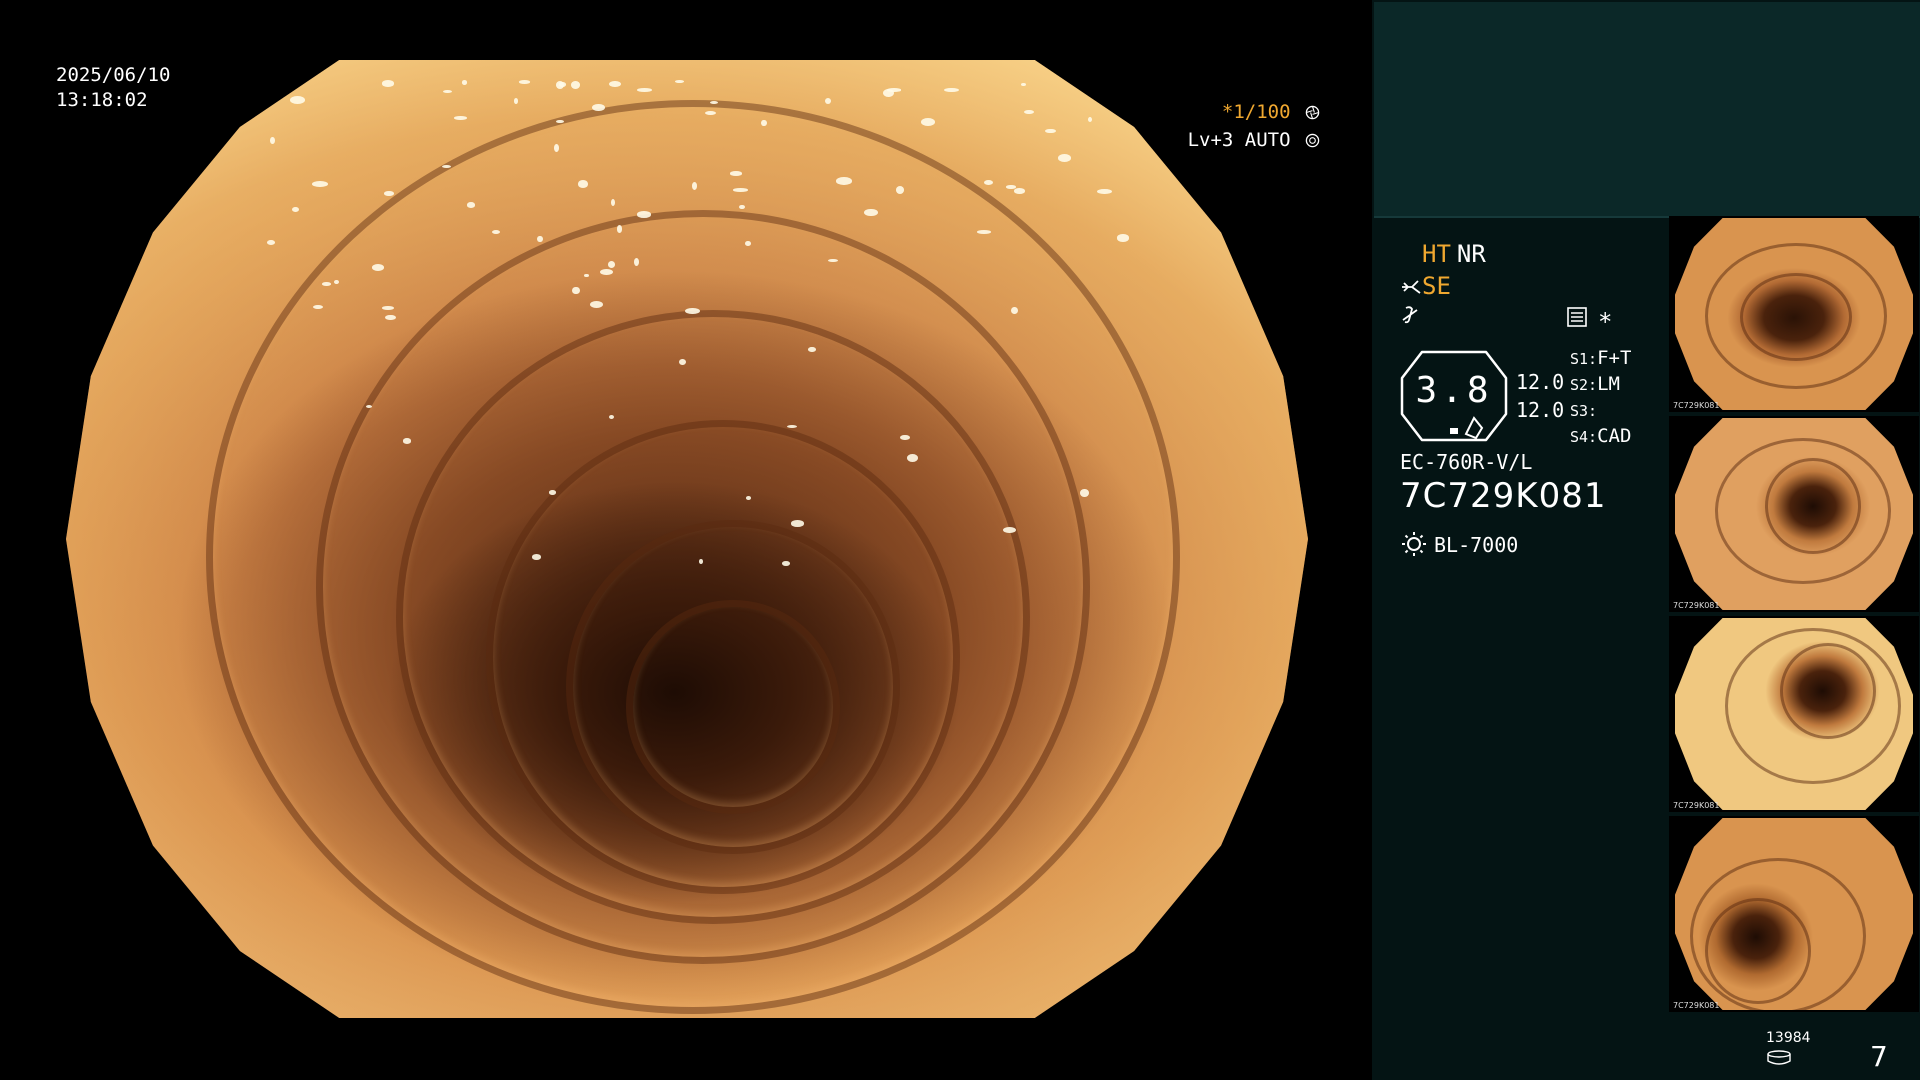  Describe the element at coordinates (1614, 436) in the screenshot. I see `switch-value: CAD` at that location.